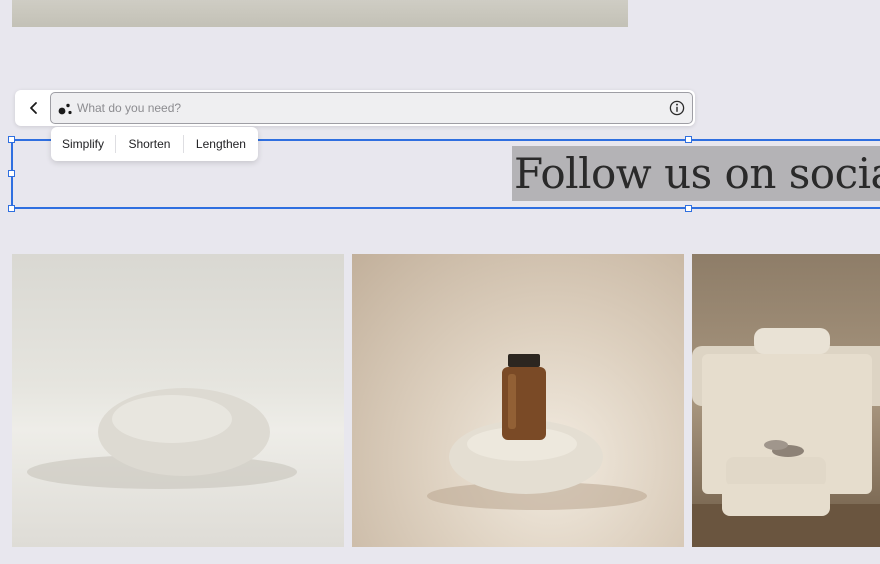 The height and width of the screenshot is (564, 880). Describe the element at coordinates (11, 208) in the screenshot. I see `resize-handle-bottom-left` at that location.